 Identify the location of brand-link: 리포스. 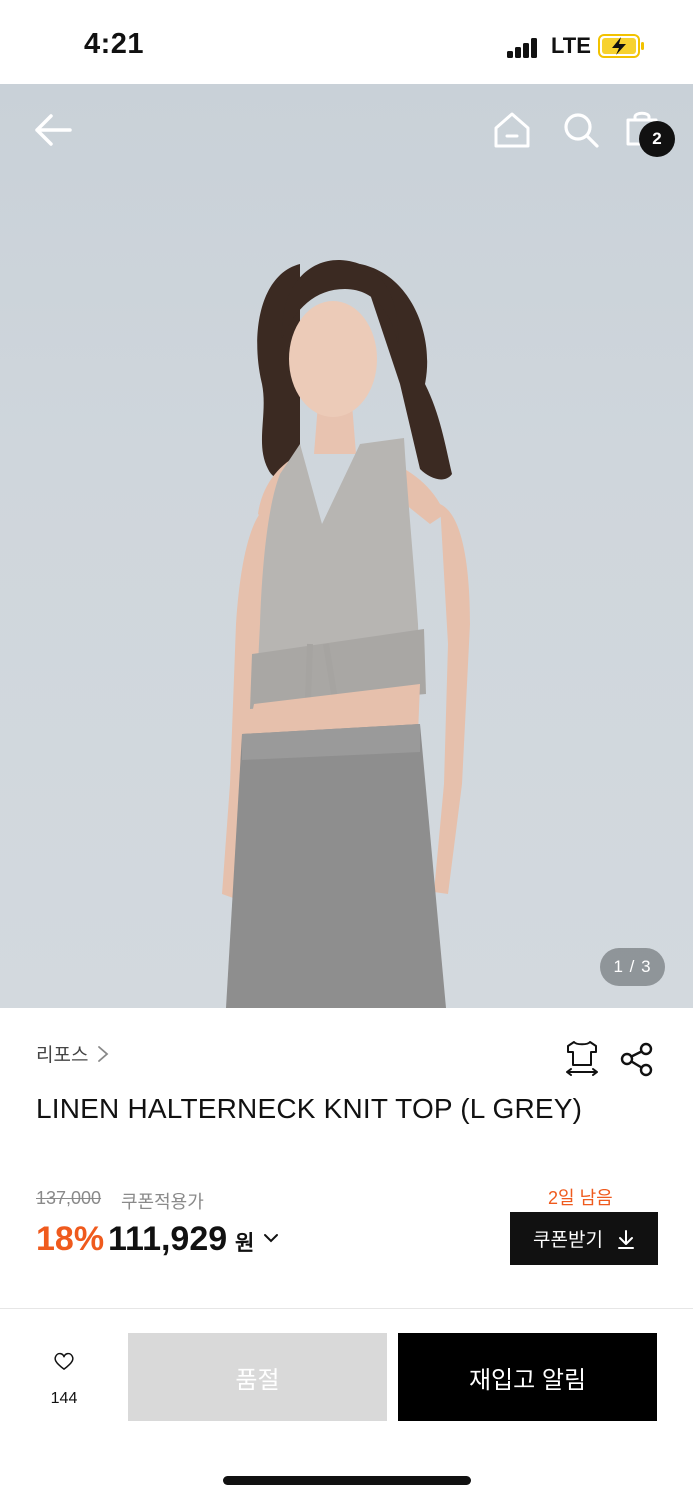
(73, 1053).